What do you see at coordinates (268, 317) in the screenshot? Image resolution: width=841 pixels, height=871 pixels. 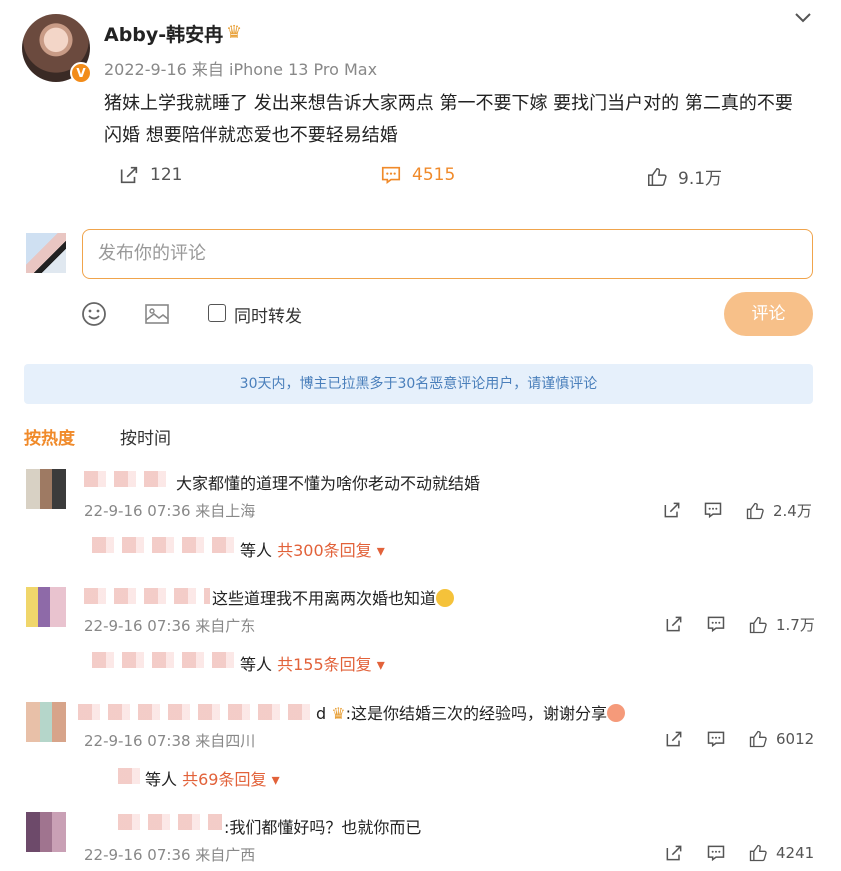 I see `repost-checkbox-label: 同时转发` at bounding box center [268, 317].